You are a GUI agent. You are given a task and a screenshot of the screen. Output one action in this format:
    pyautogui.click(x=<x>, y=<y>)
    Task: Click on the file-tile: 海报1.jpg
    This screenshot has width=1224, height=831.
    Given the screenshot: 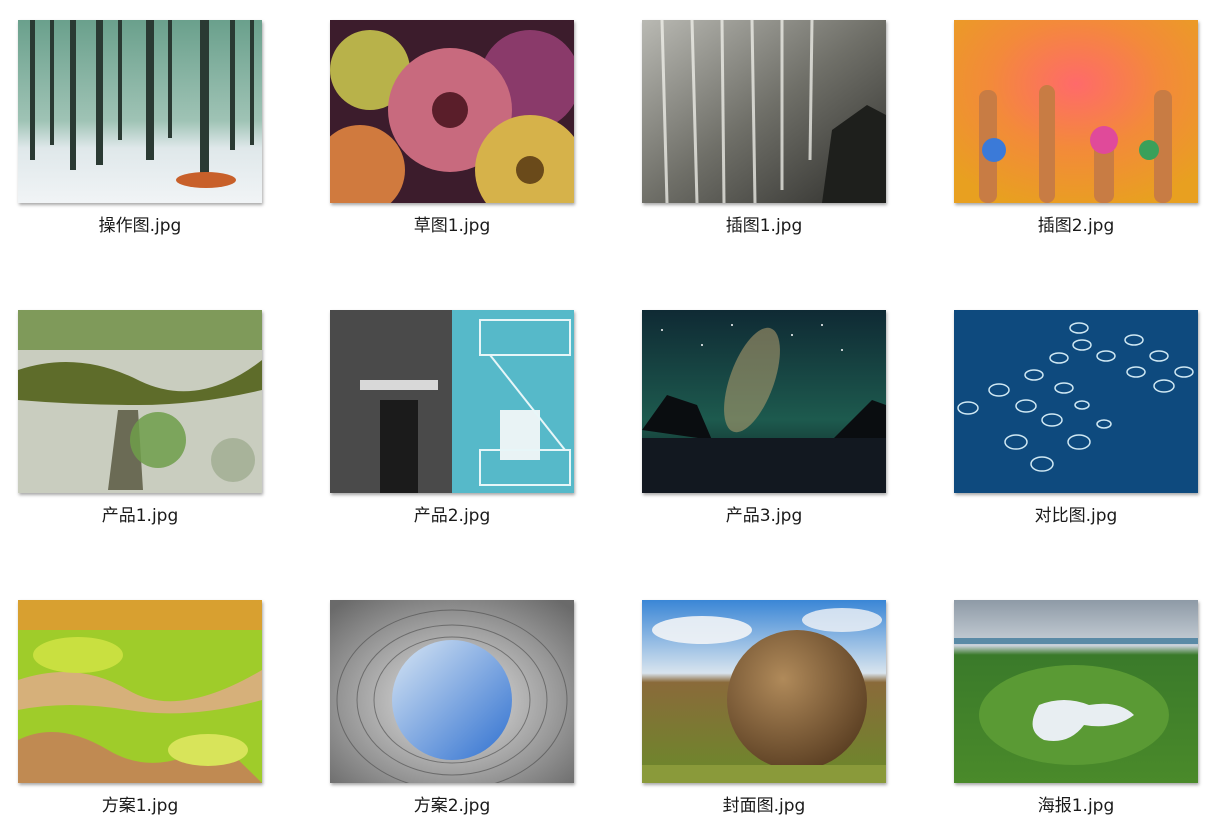 What is the action you would take?
    pyautogui.click(x=1077, y=711)
    